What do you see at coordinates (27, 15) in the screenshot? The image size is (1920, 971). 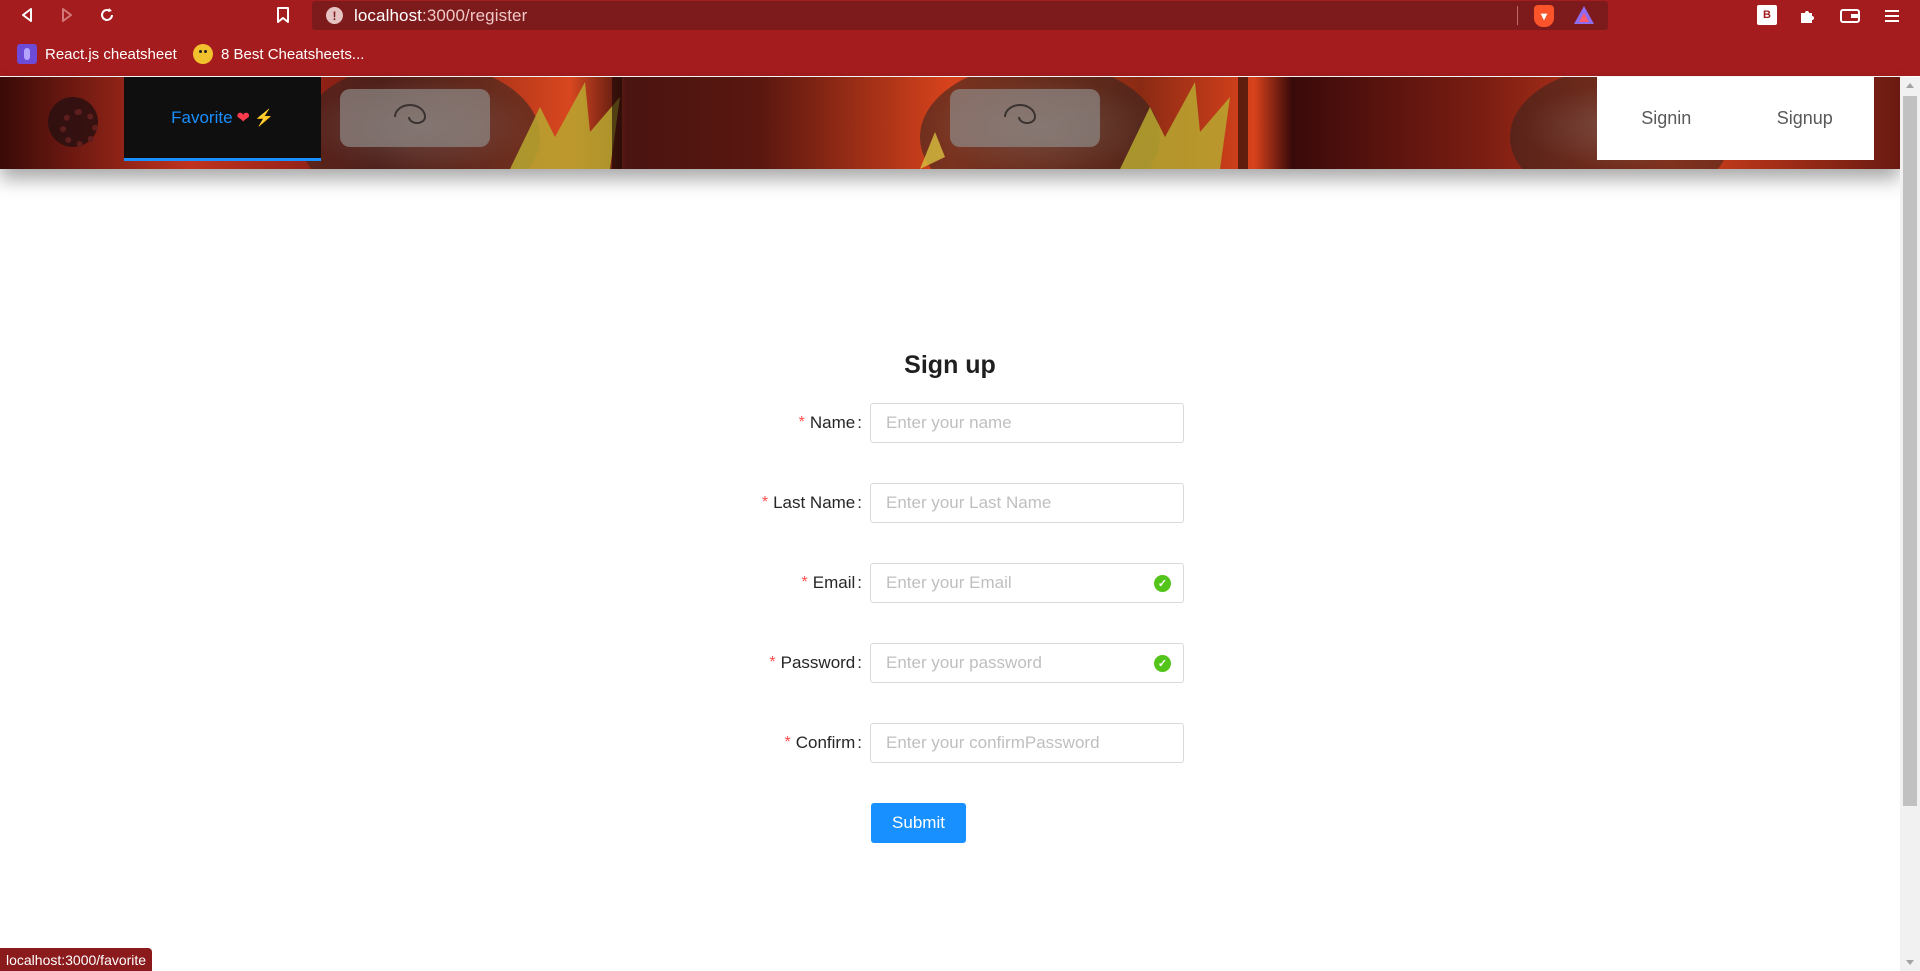 I see `back-icon` at bounding box center [27, 15].